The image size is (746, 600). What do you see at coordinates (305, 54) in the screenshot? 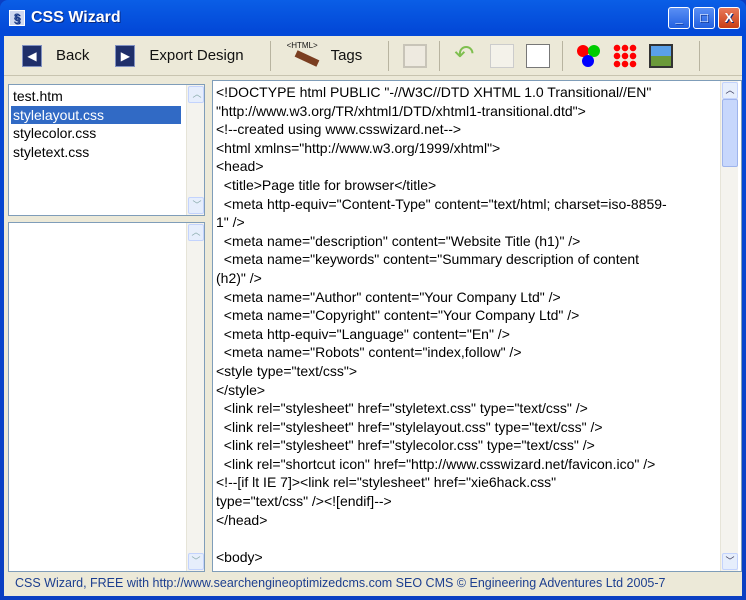
I see `html-tag-icon: <HTML>` at bounding box center [305, 54].